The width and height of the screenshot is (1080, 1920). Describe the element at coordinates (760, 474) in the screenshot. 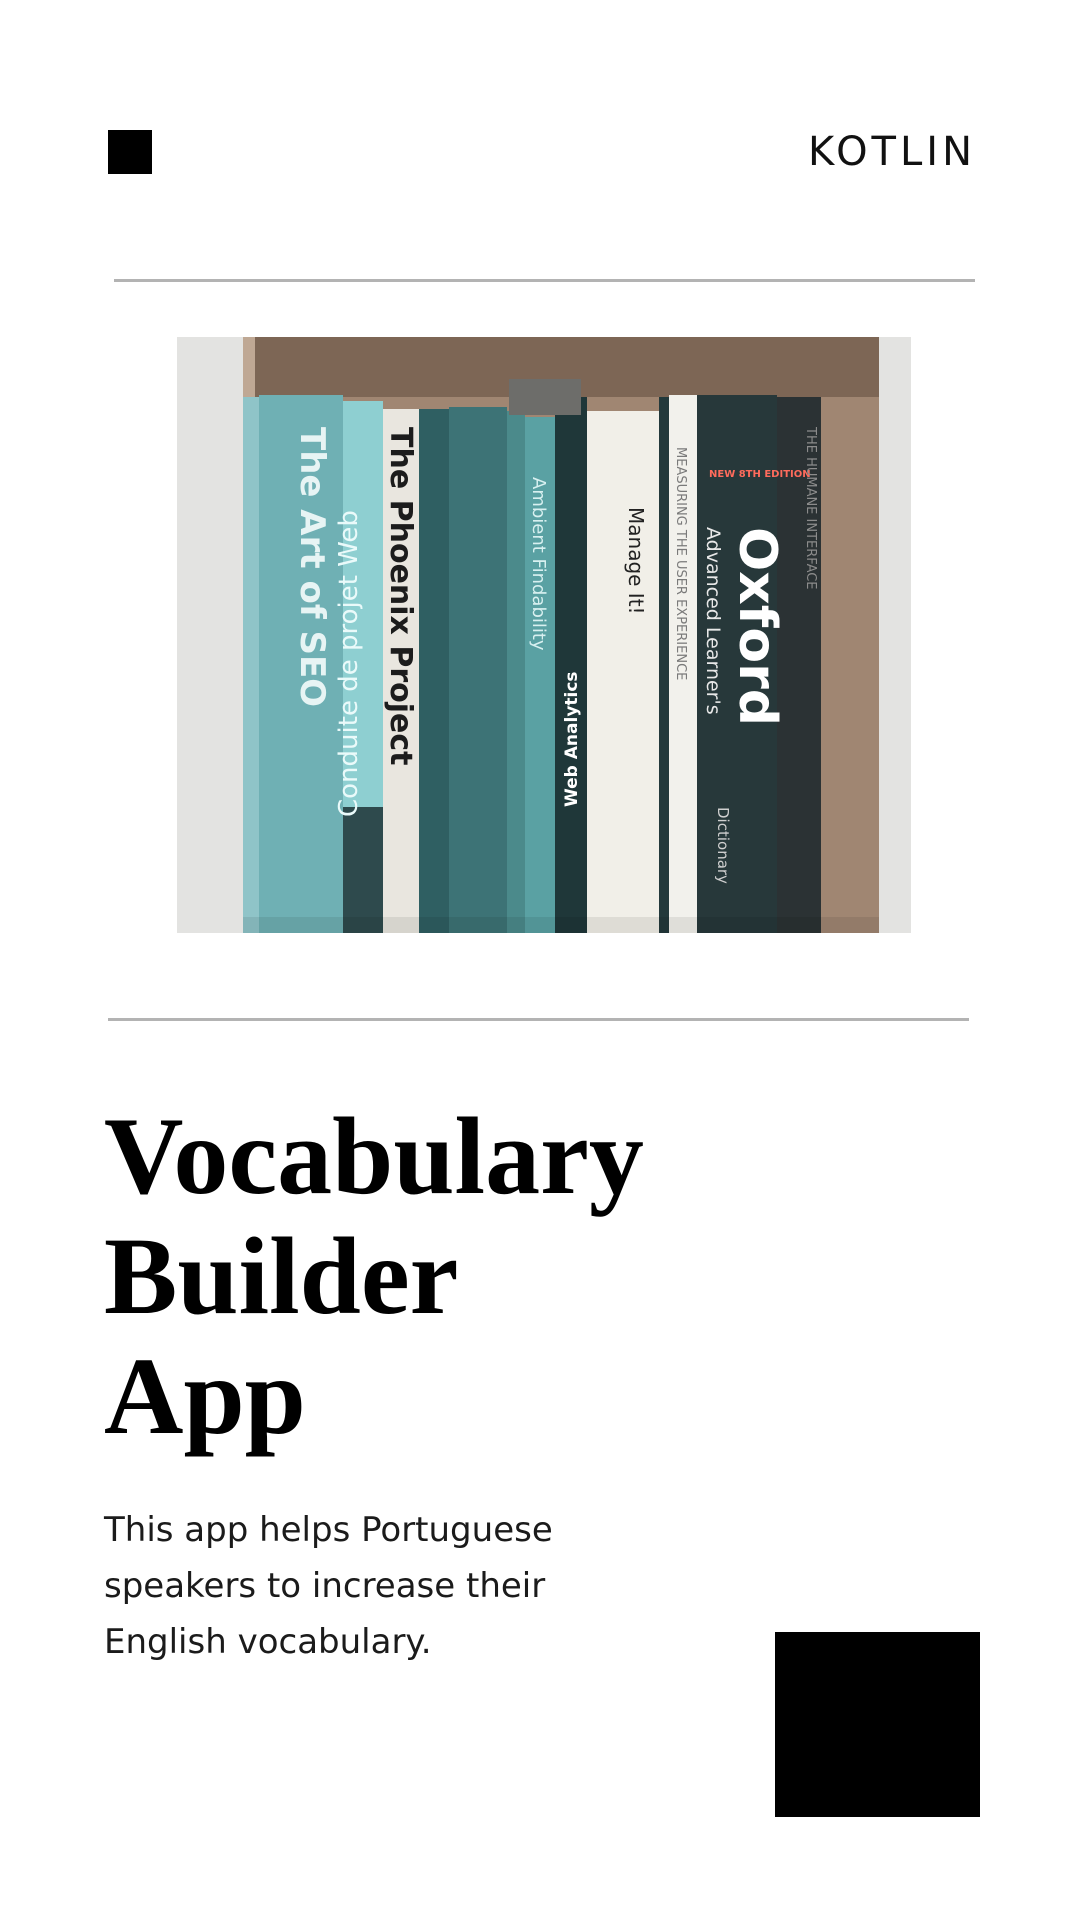

I see `spine-new-edition: NEW 8TH EDITION` at that location.